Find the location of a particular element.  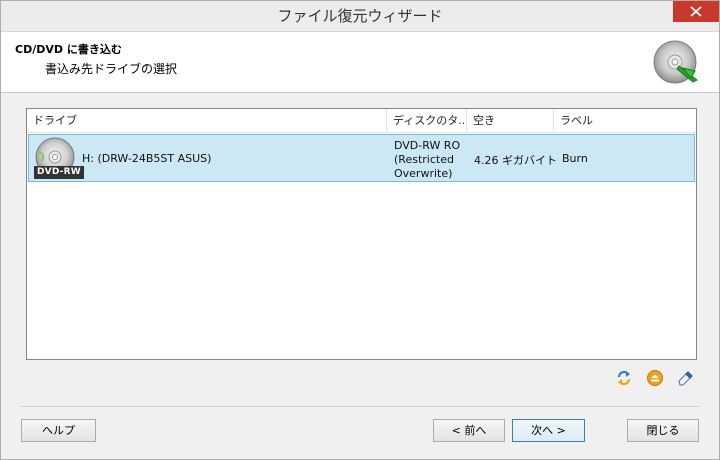

close-button: 閉じる is located at coordinates (663, 430).